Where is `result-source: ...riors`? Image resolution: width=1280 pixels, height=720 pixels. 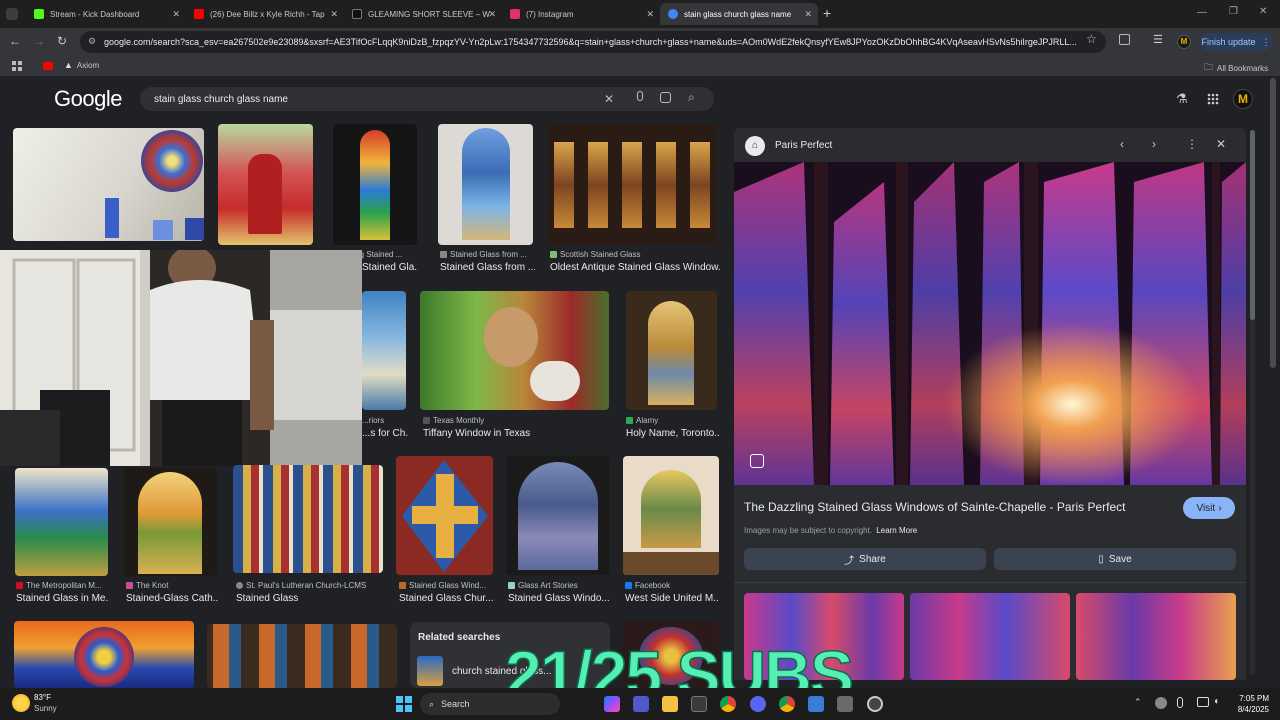 result-source: ...riors is located at coordinates (385, 420).